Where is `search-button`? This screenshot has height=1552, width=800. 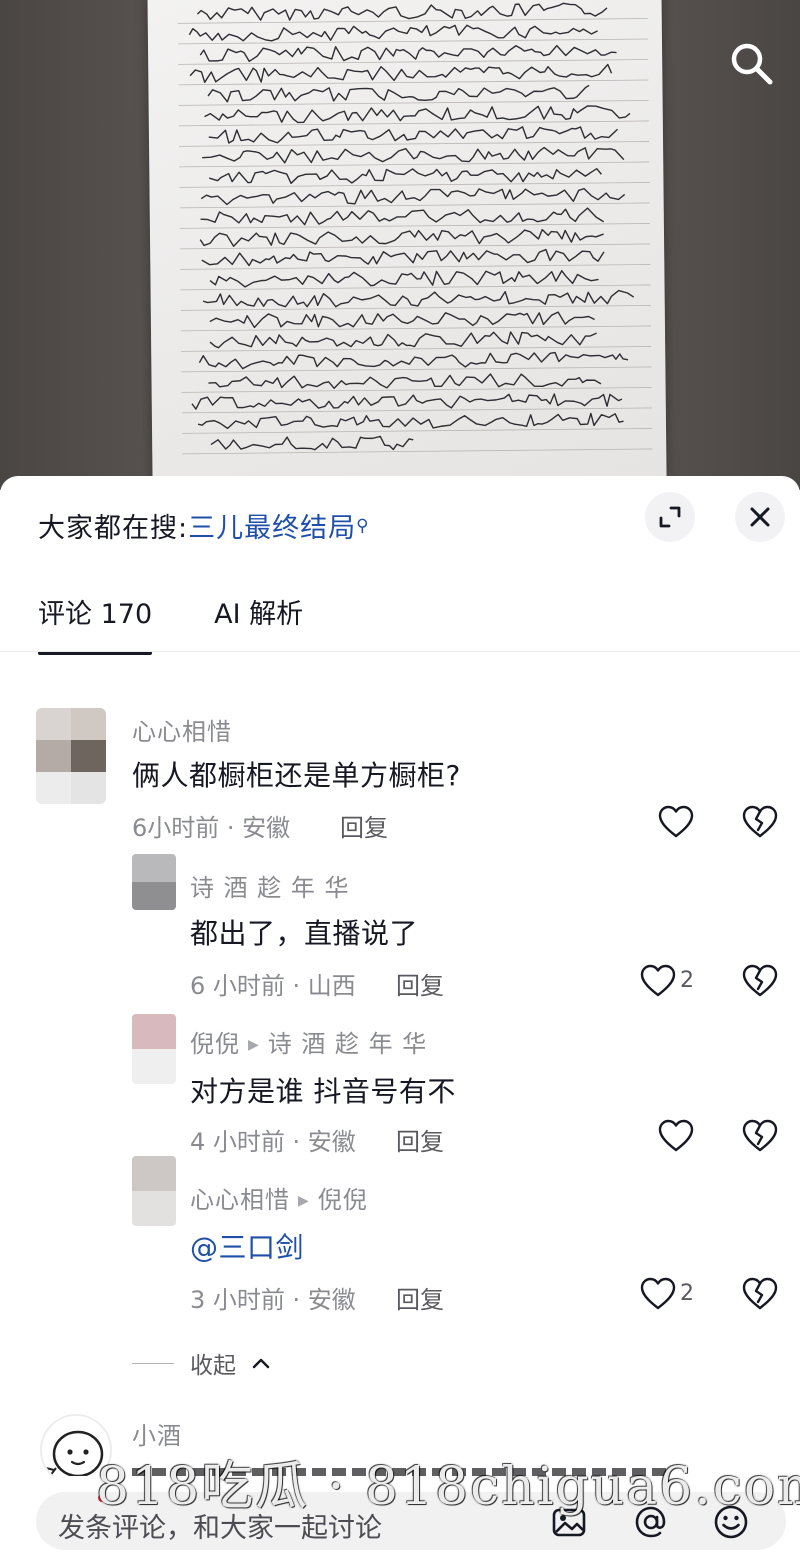
search-button is located at coordinates (751, 63).